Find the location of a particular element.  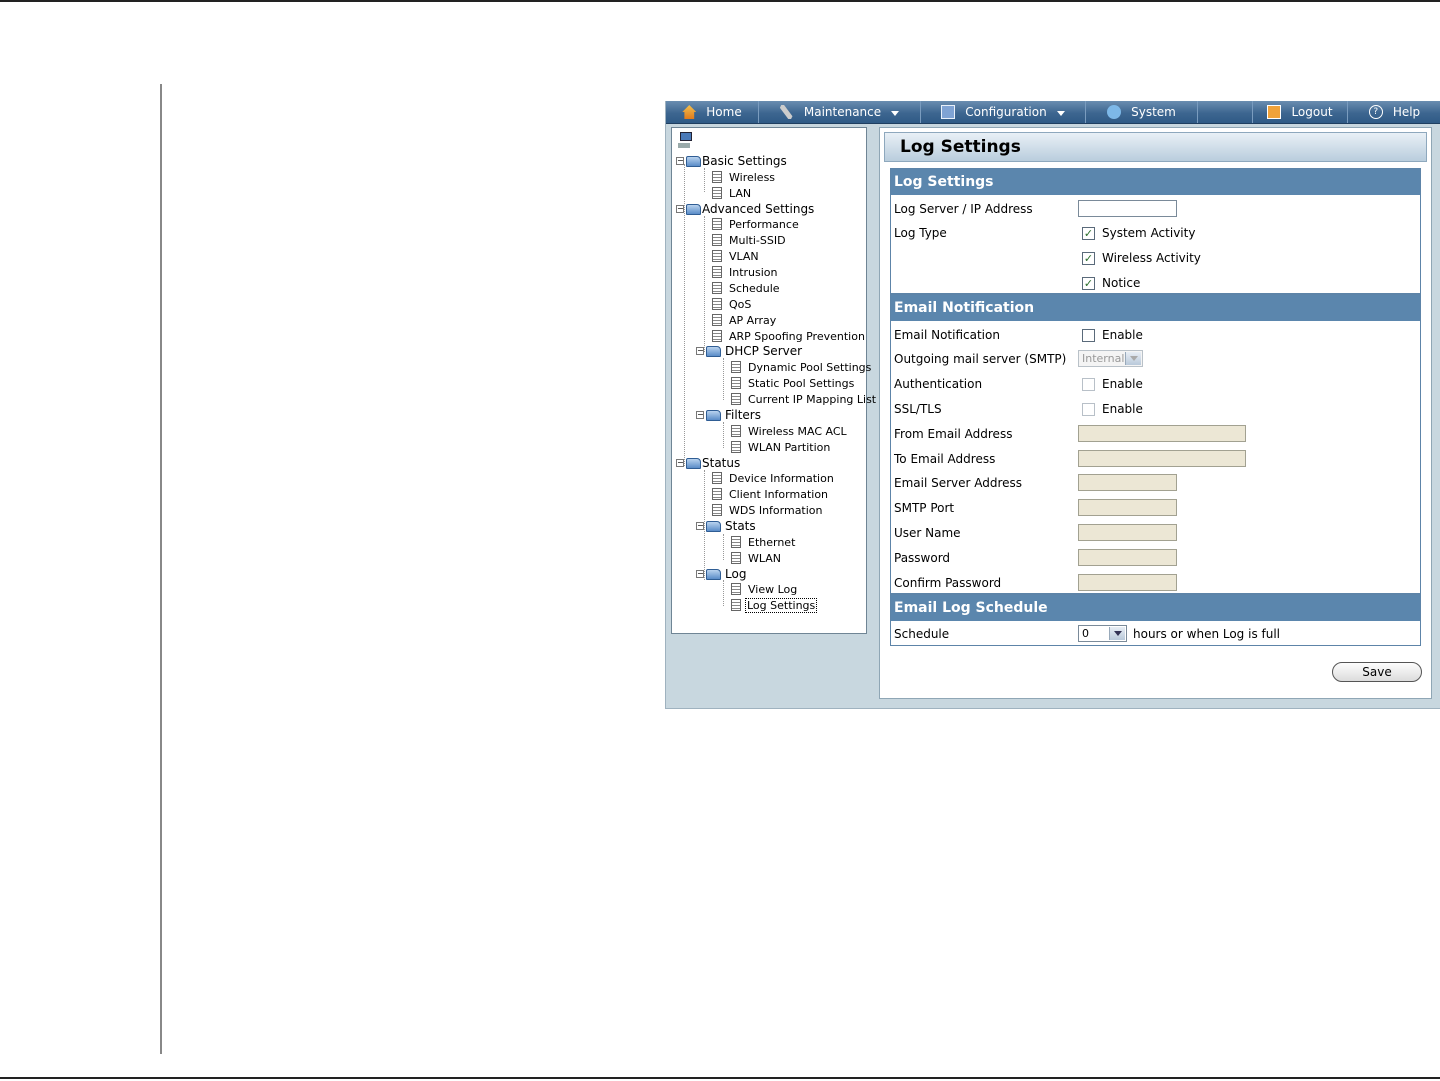

tree-basic-settings: − Basic Settings is located at coordinates (731, 161).